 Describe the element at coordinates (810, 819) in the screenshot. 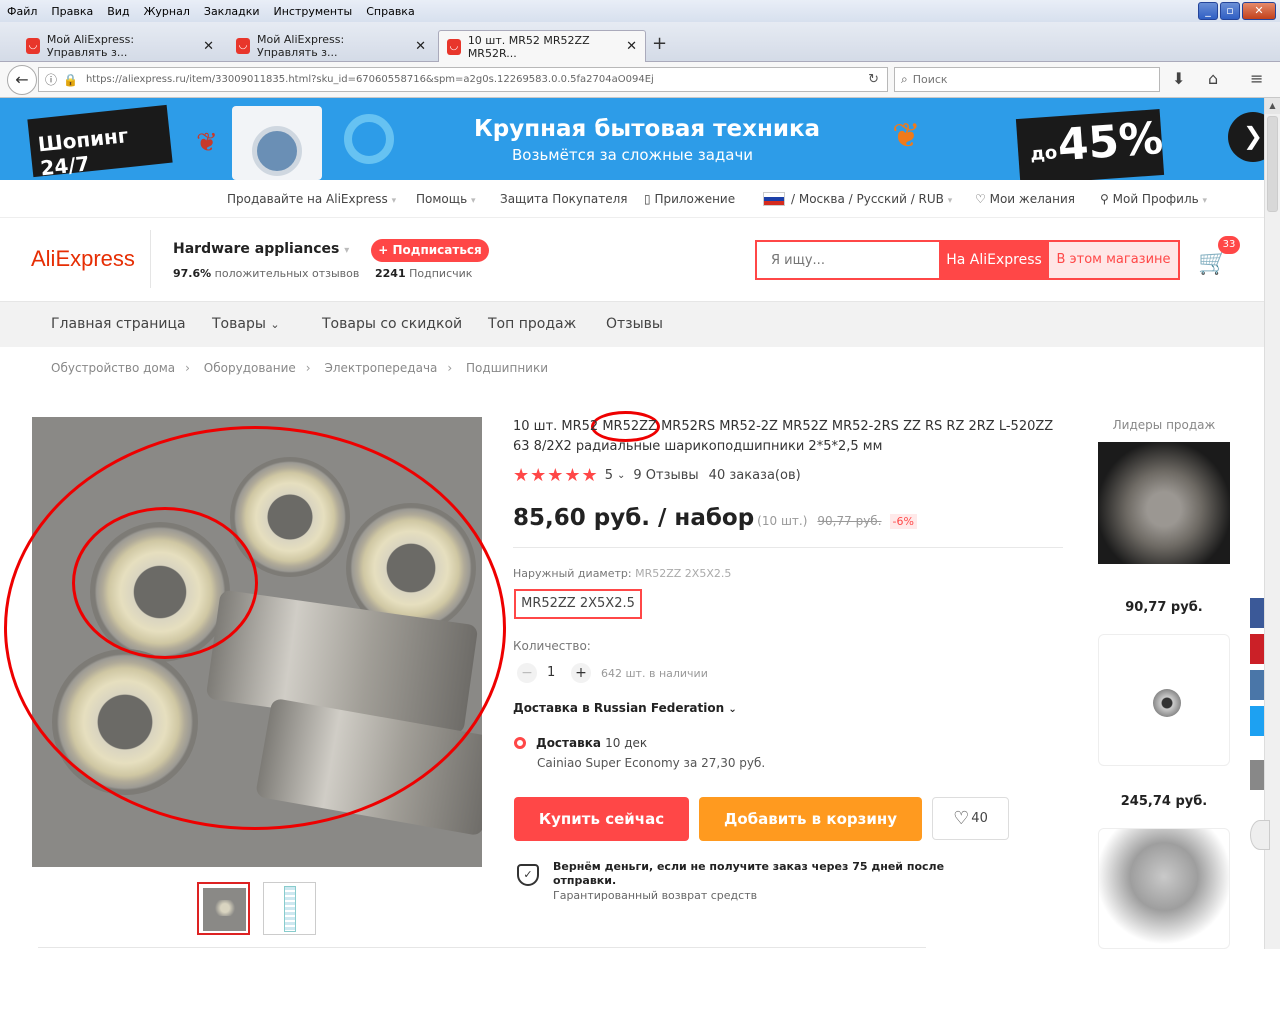

I see `add-to-cart-button: Добавить в корзину` at that location.